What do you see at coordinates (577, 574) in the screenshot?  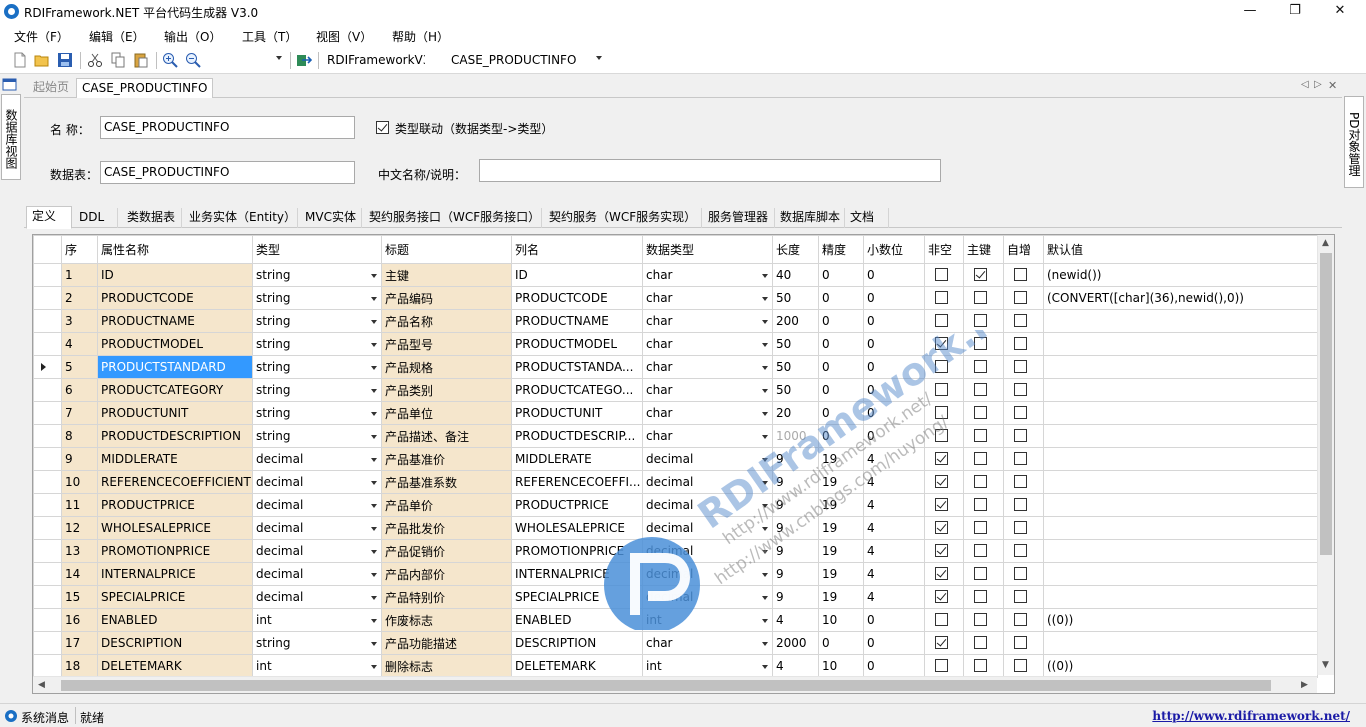 I see `cell-column-name: INTERNALPRICE` at bounding box center [577, 574].